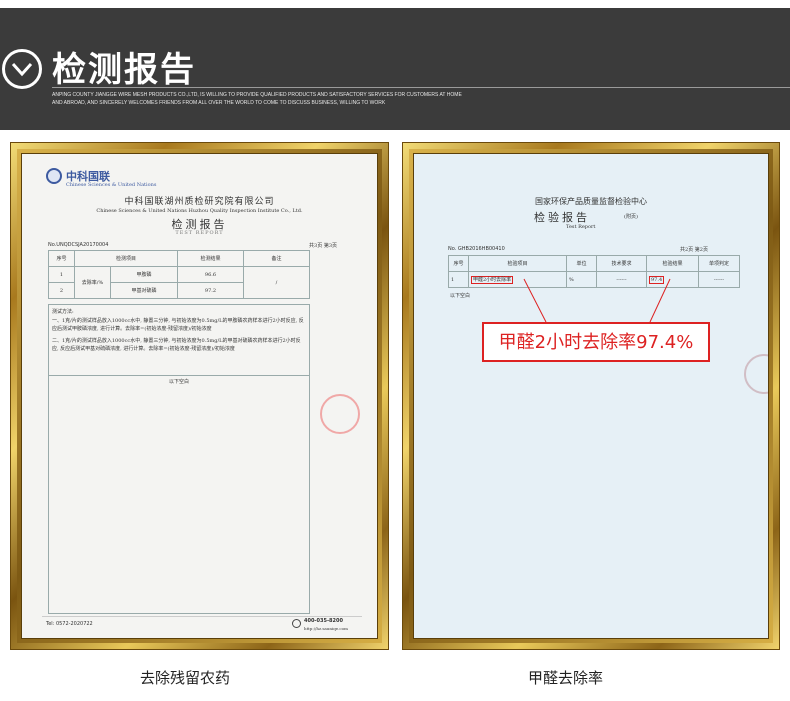  I want to click on red-stamp, so click(340, 414).